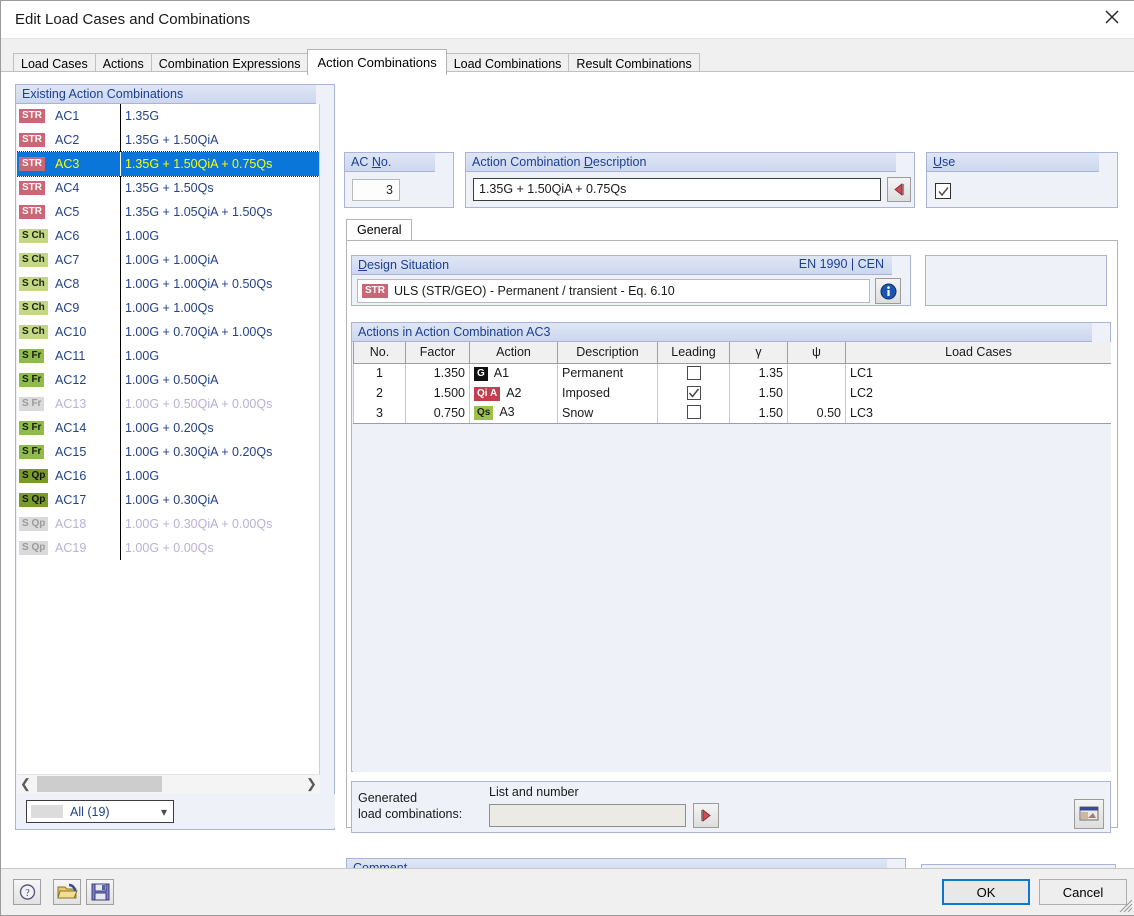  What do you see at coordinates (410, 814) in the screenshot?
I see `generated-label-line2: load combinations:` at bounding box center [410, 814].